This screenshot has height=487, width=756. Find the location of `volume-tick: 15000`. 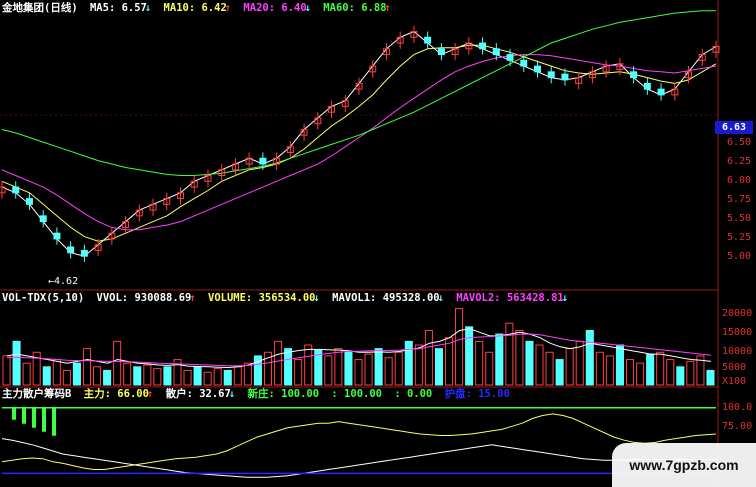

volume-tick: 15000 is located at coordinates (737, 332).